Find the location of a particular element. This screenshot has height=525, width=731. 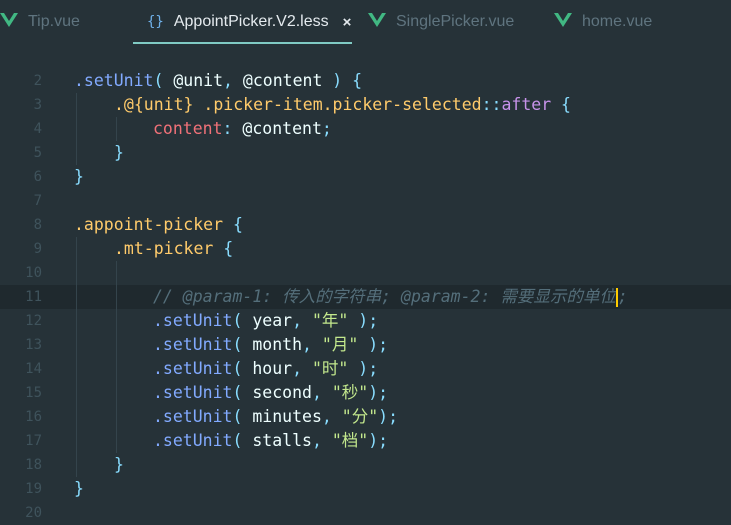

mixin-name: .setUnit is located at coordinates (114, 80).